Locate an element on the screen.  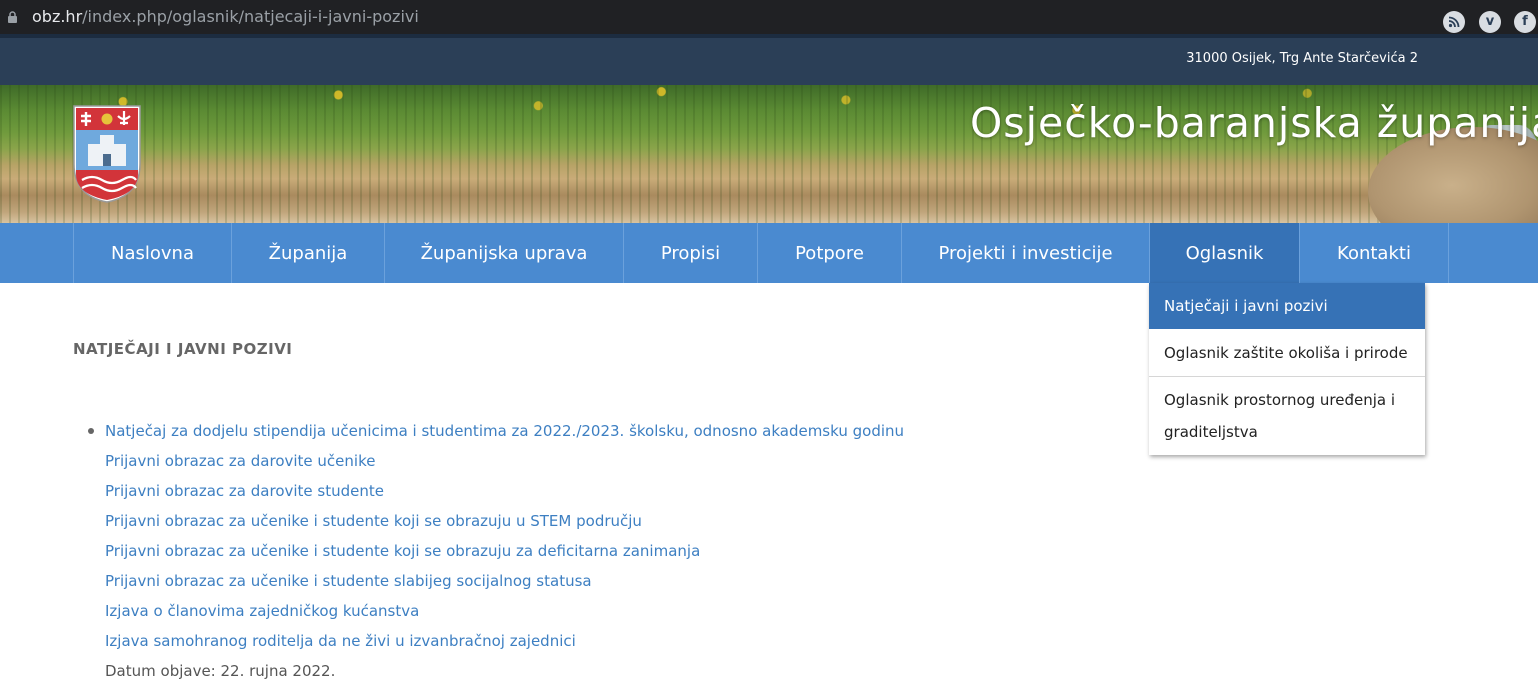
site-title: Osječko-baranjska županija is located at coordinates (1254, 123).